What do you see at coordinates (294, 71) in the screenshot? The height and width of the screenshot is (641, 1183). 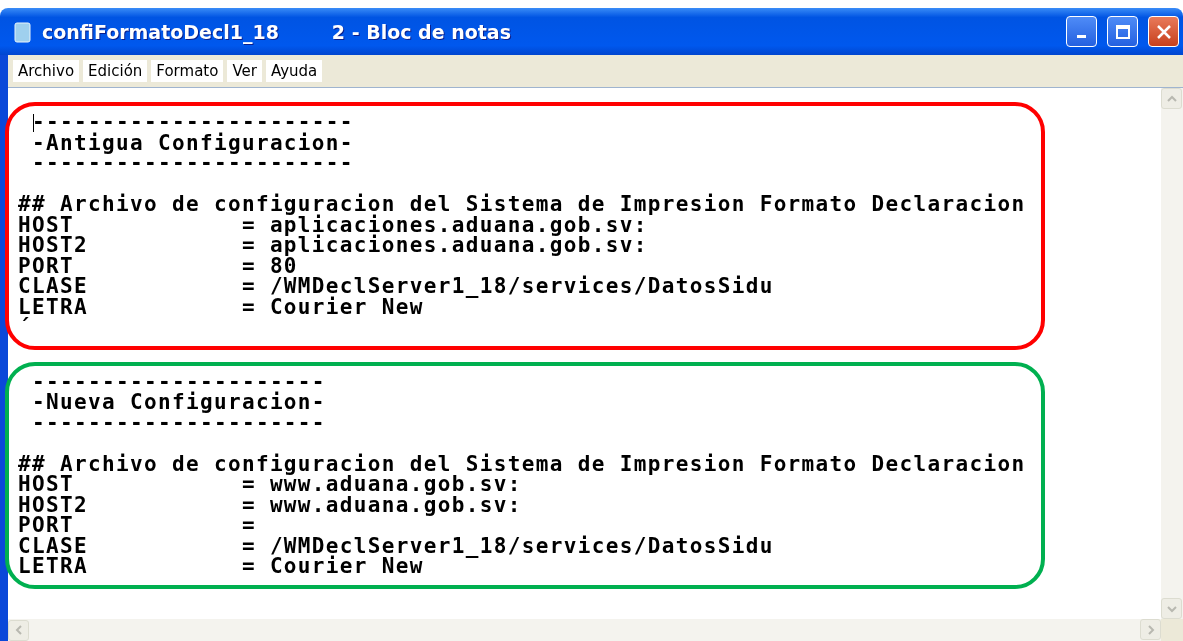 I see `menu-item: Ayuda` at bounding box center [294, 71].